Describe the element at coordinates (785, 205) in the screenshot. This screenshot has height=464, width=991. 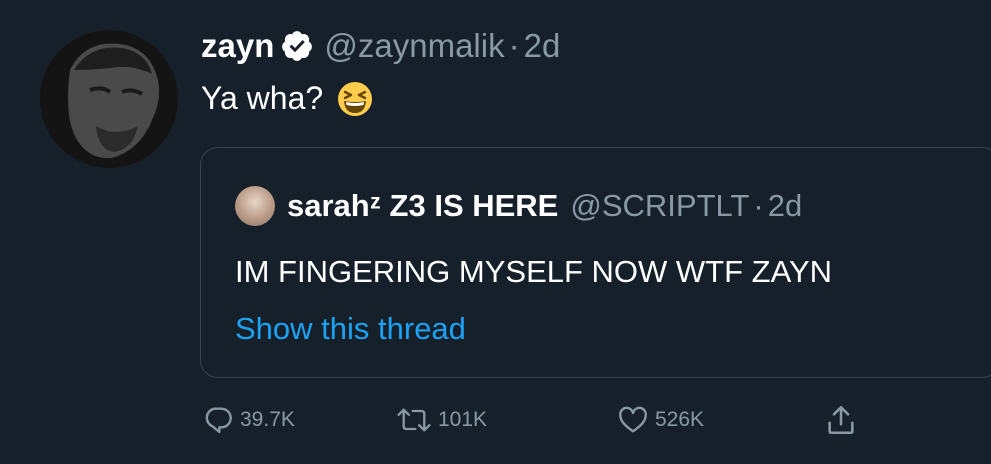
I see `quoted-tweet-time: 2d` at that location.